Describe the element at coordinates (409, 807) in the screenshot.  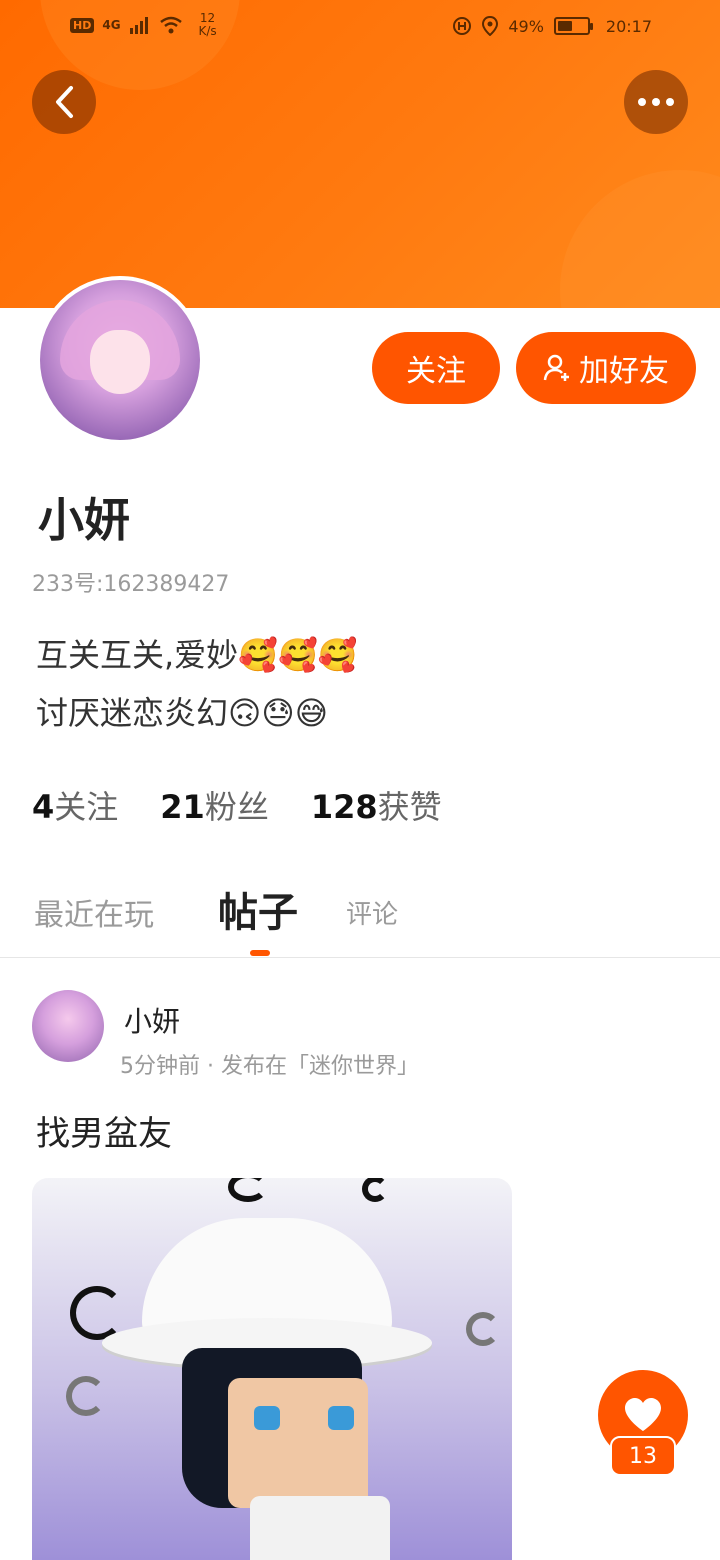
I see `stat-label: 获赞` at that location.